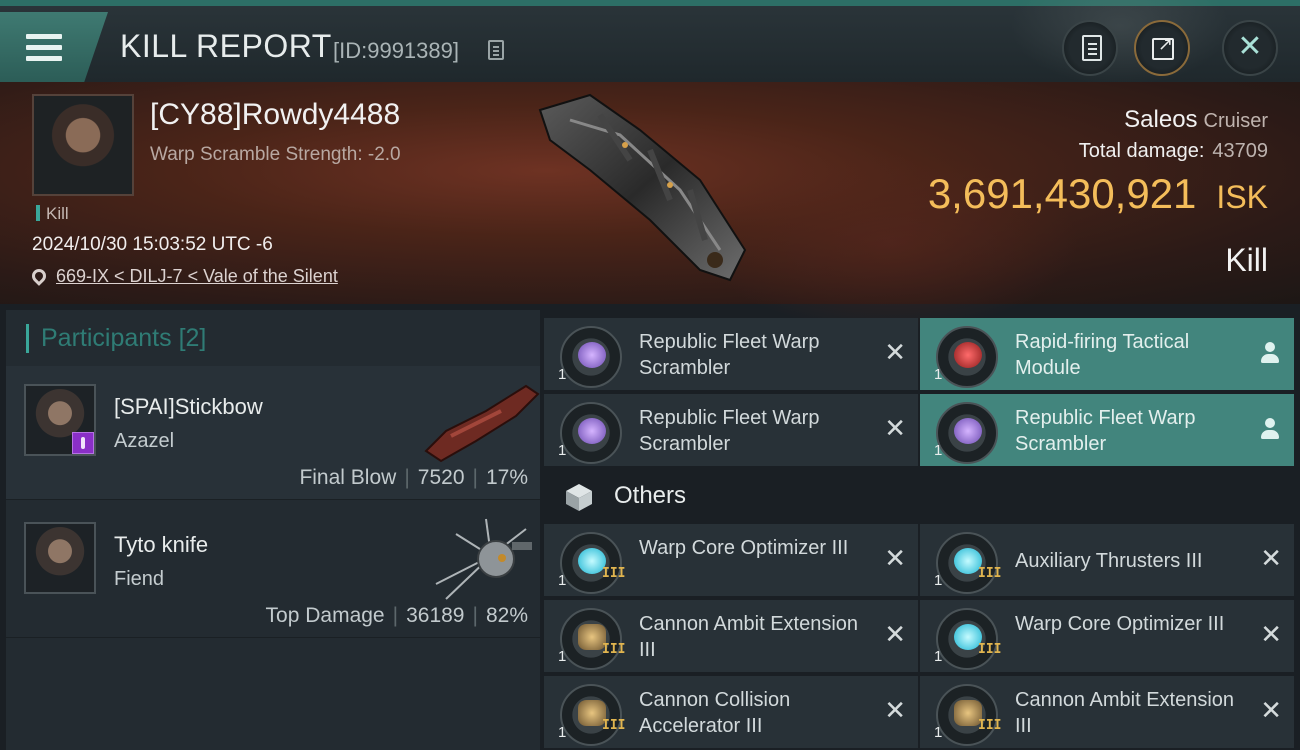  What do you see at coordinates (967, 563) in the screenshot?
I see `auxiliary-thrusters-icon` at bounding box center [967, 563].